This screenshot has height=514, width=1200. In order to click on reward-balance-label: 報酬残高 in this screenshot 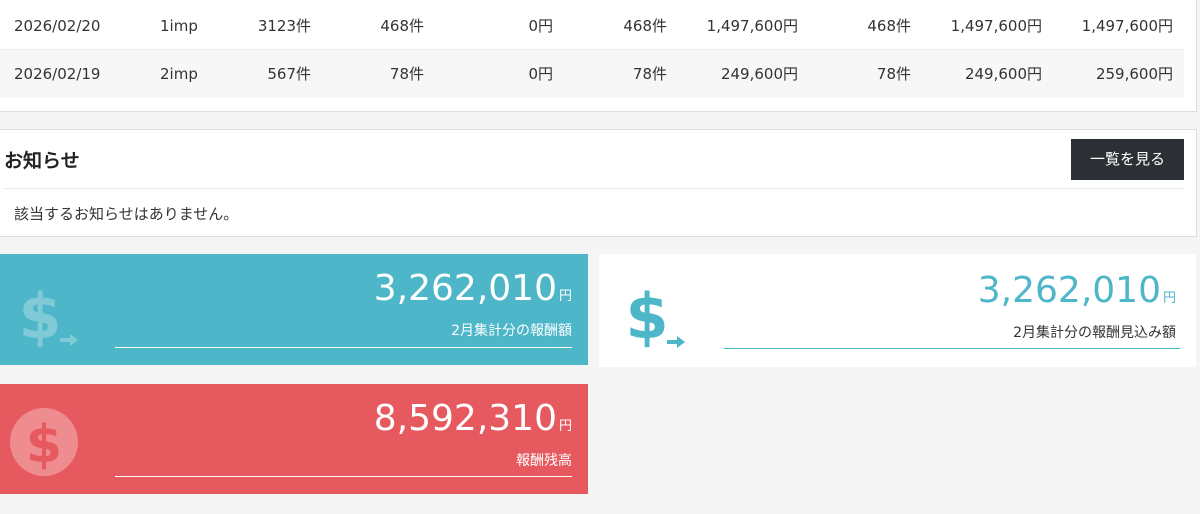, I will do `click(544, 461)`.